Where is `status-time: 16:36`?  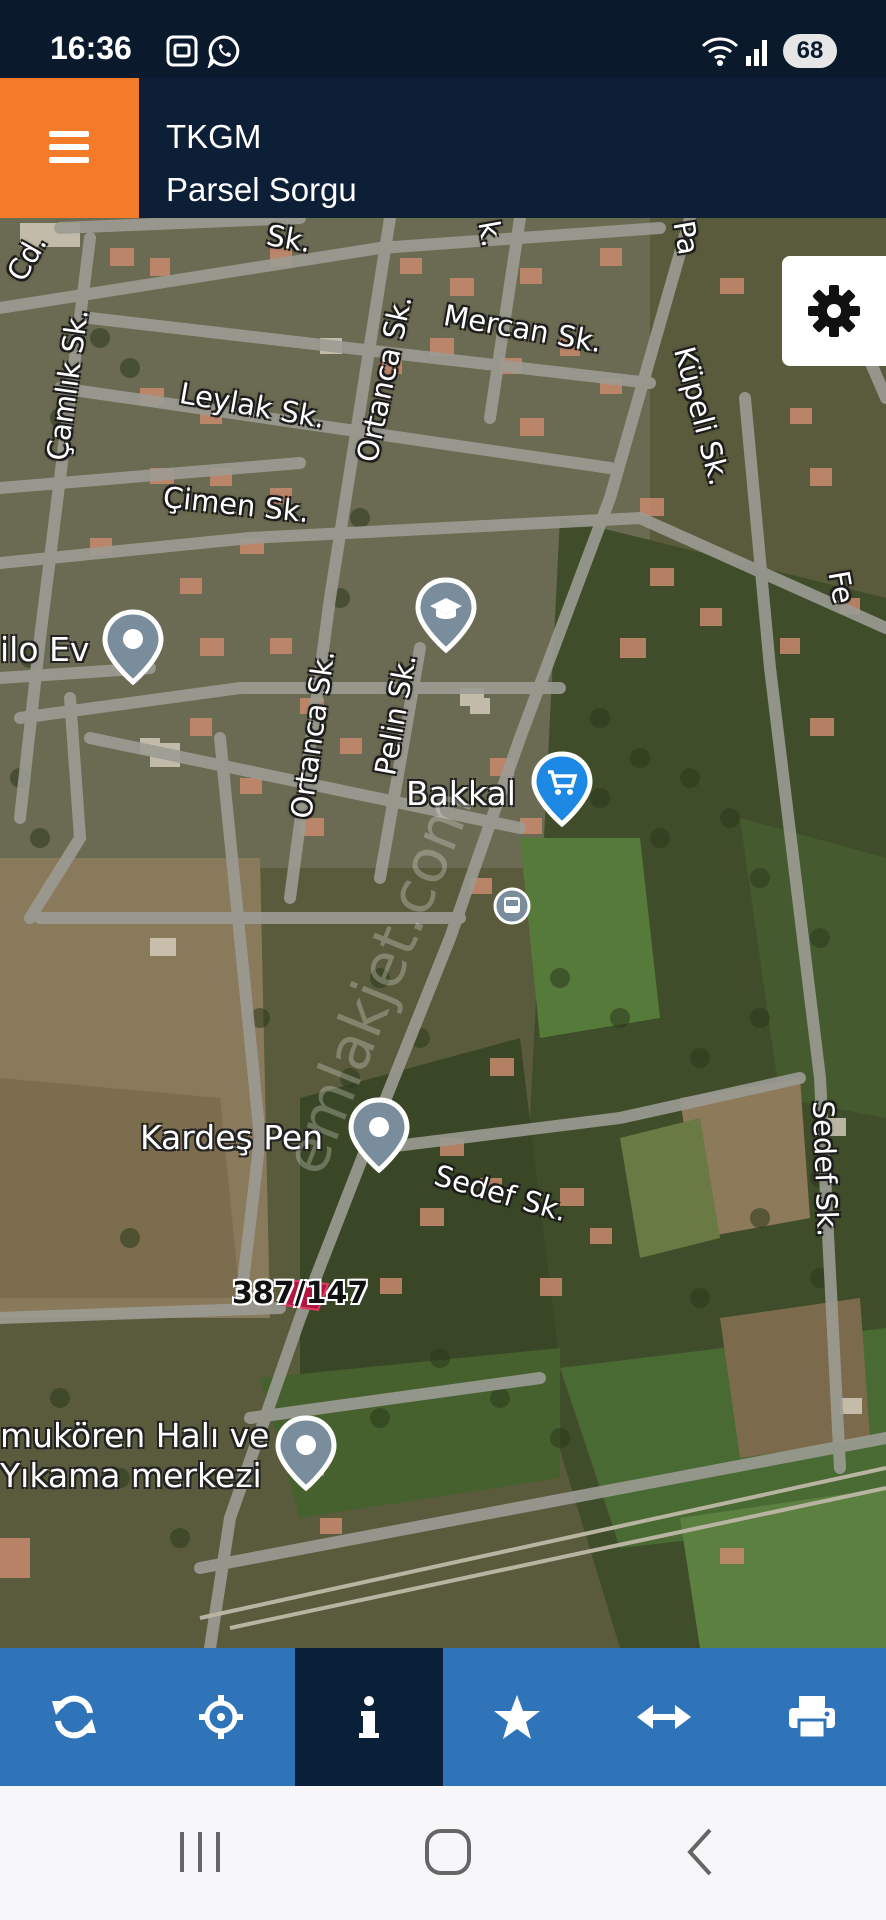
status-time: 16:36 is located at coordinates (91, 48).